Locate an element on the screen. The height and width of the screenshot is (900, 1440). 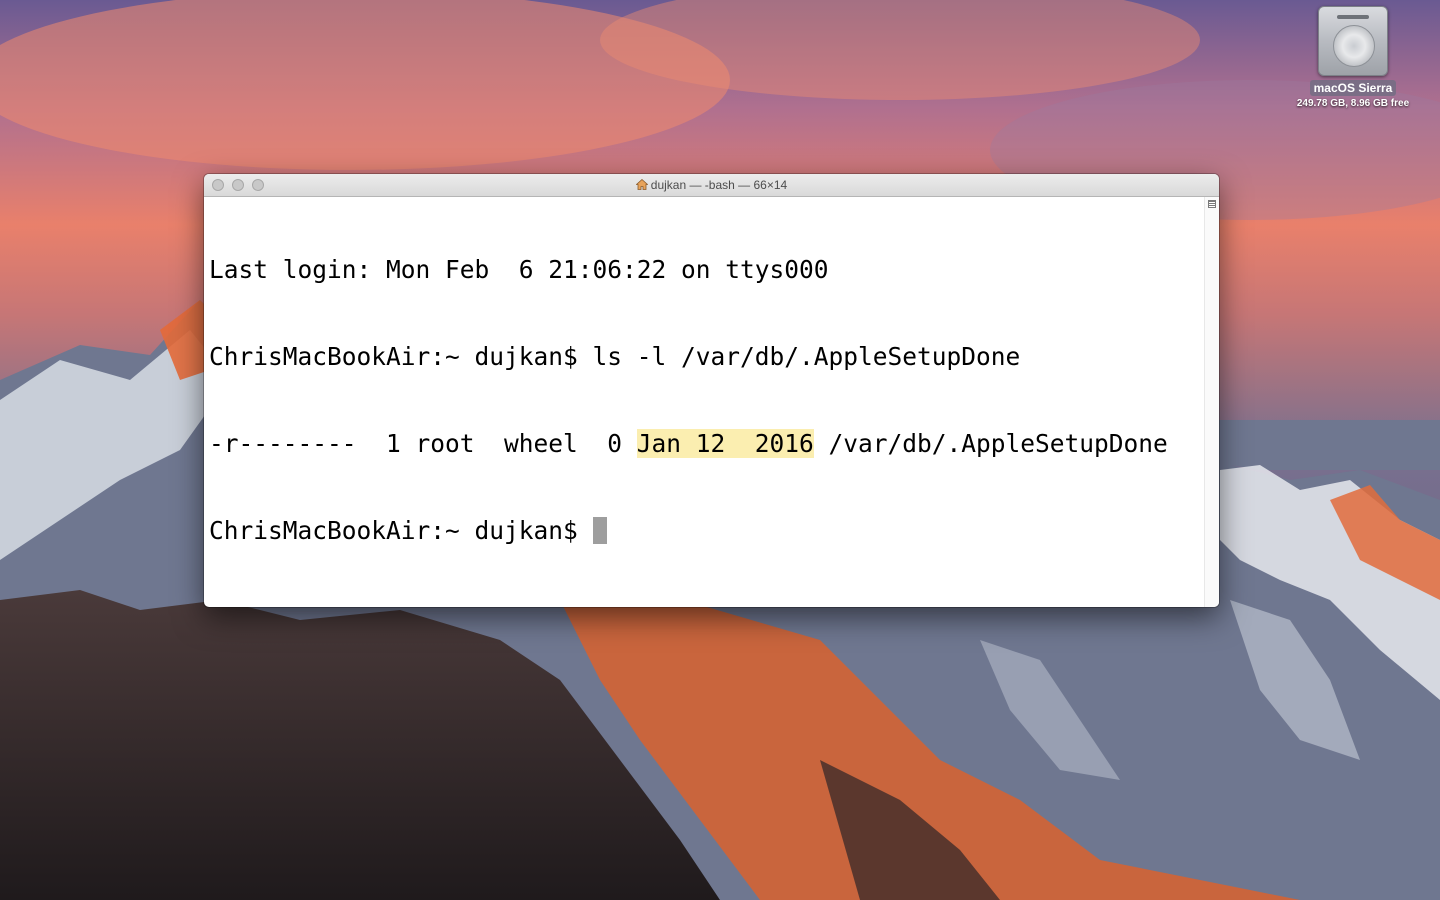
scroll-marker-icon is located at coordinates (1212, 204).